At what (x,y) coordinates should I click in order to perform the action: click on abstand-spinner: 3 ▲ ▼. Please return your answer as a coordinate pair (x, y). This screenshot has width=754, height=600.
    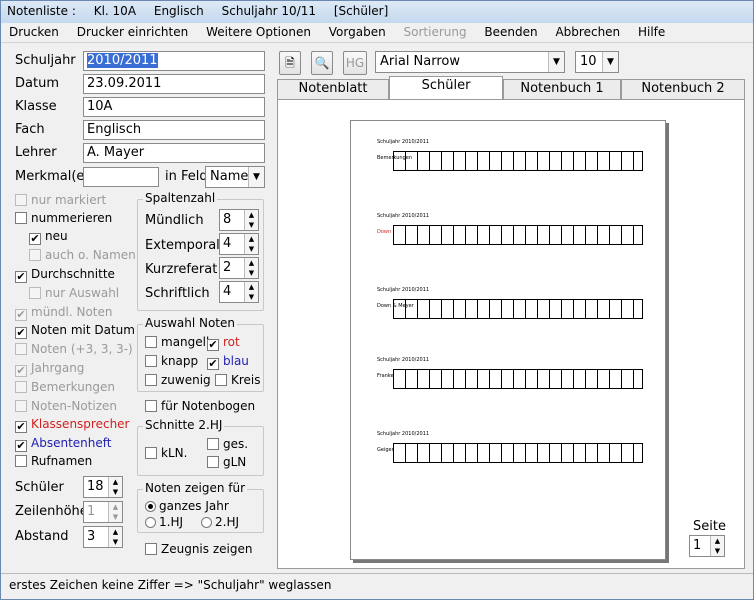
    Looking at the image, I should click on (103, 537).